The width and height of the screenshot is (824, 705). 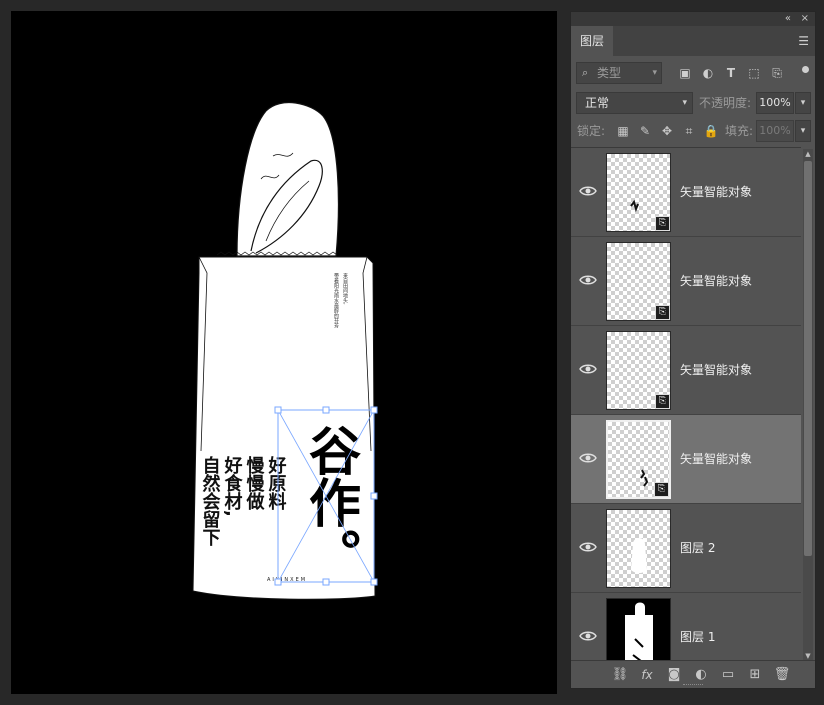 What do you see at coordinates (755, 675) in the screenshot?
I see `new-layer-icon: ⊞` at bounding box center [755, 675].